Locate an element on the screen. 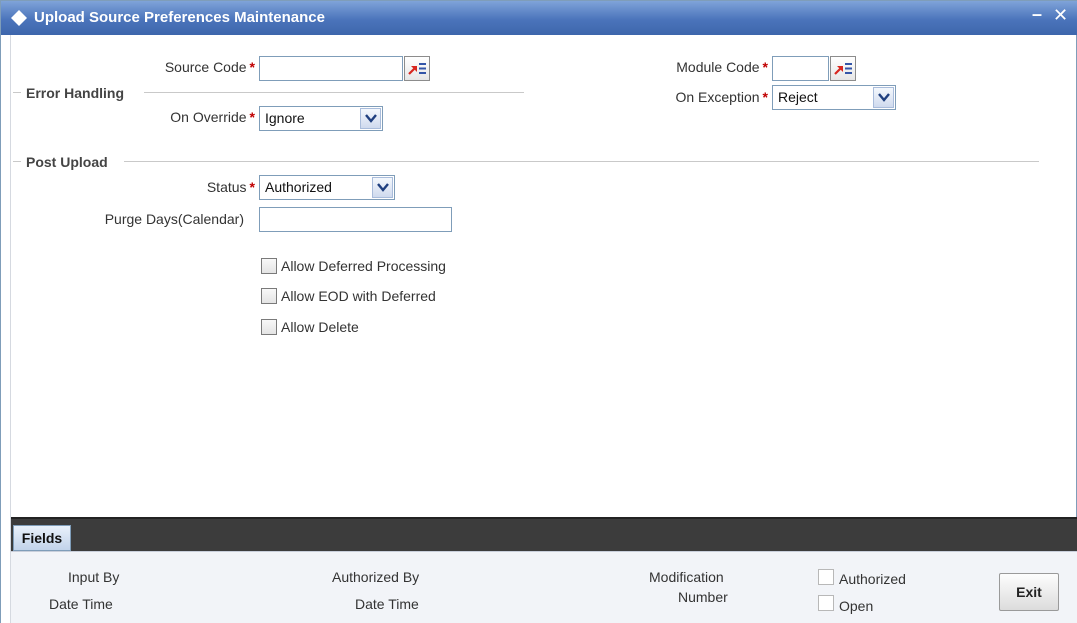 This screenshot has width=1077, height=623. on-override-label: On Override * is located at coordinates (188, 117).